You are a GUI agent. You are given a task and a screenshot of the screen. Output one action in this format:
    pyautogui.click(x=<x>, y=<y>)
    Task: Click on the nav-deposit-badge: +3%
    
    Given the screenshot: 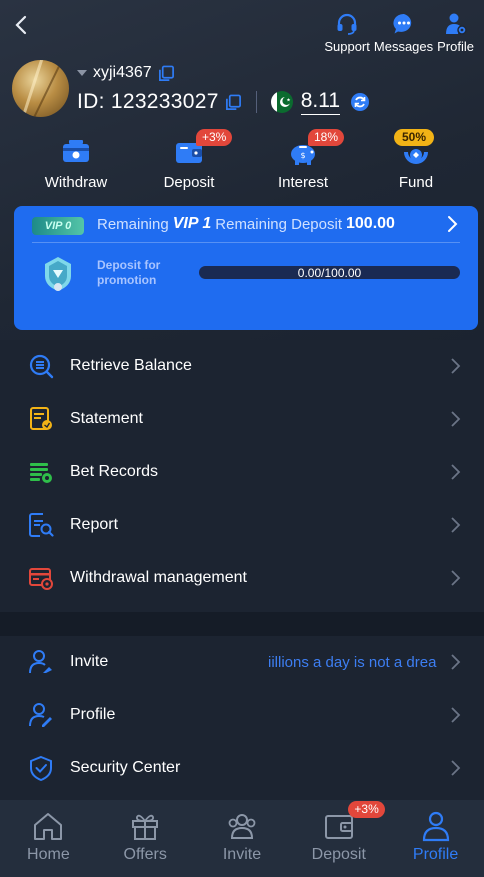 What is the action you would take?
    pyautogui.click(x=366, y=809)
    